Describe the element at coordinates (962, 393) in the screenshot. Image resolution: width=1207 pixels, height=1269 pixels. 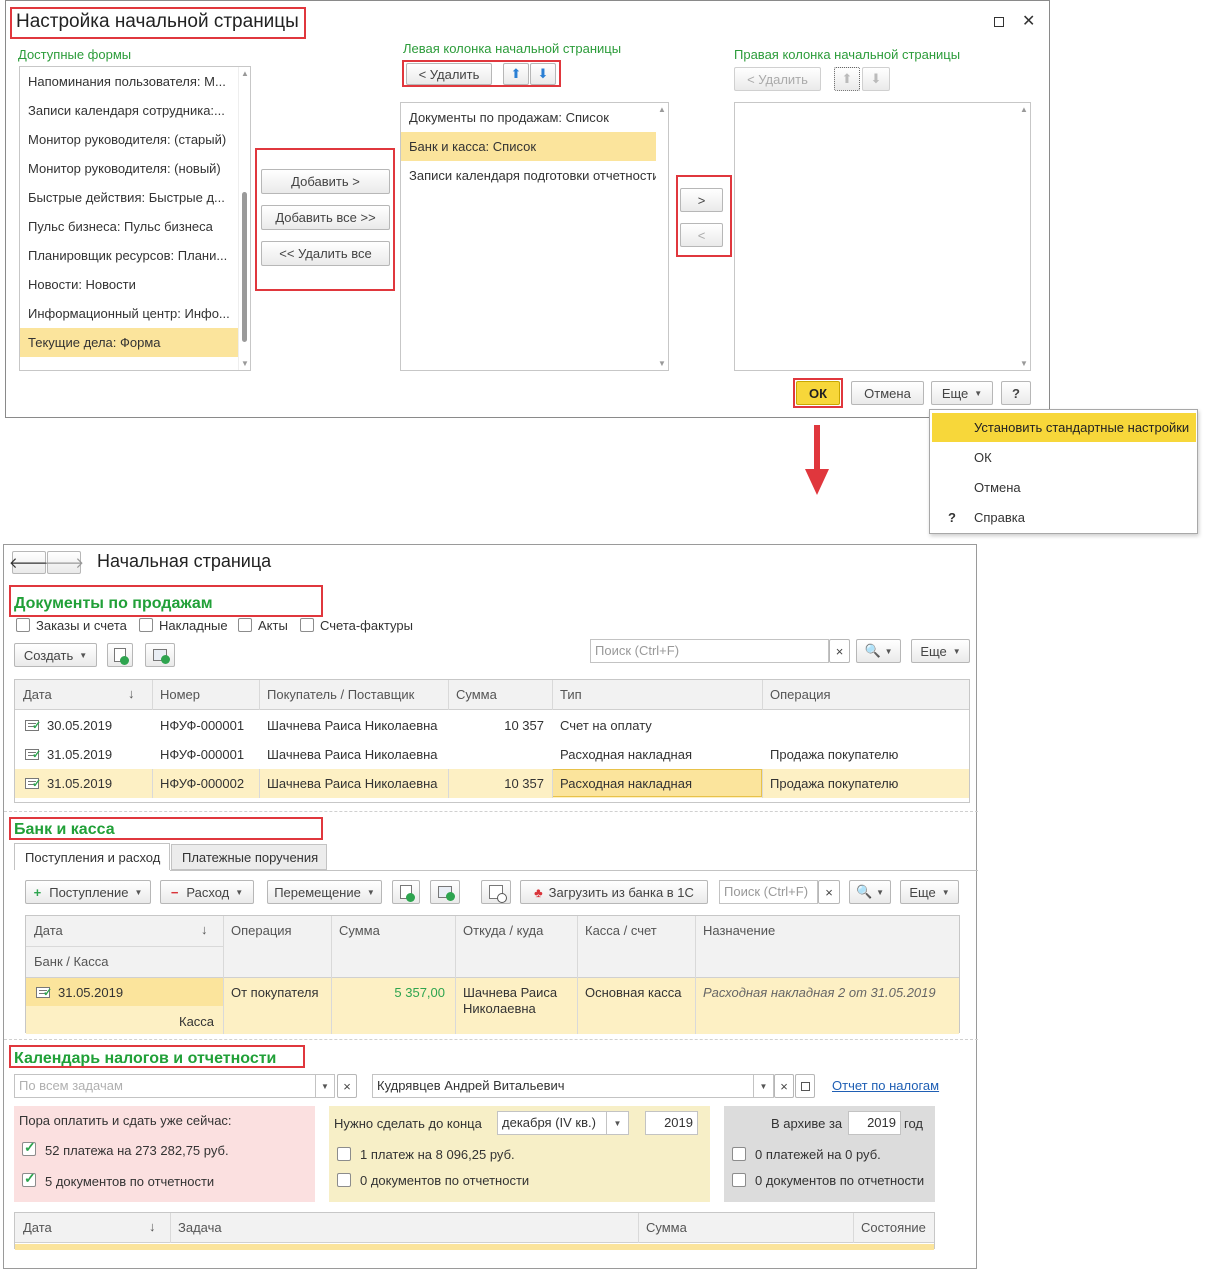
I see `more-button: Еще ▼` at that location.